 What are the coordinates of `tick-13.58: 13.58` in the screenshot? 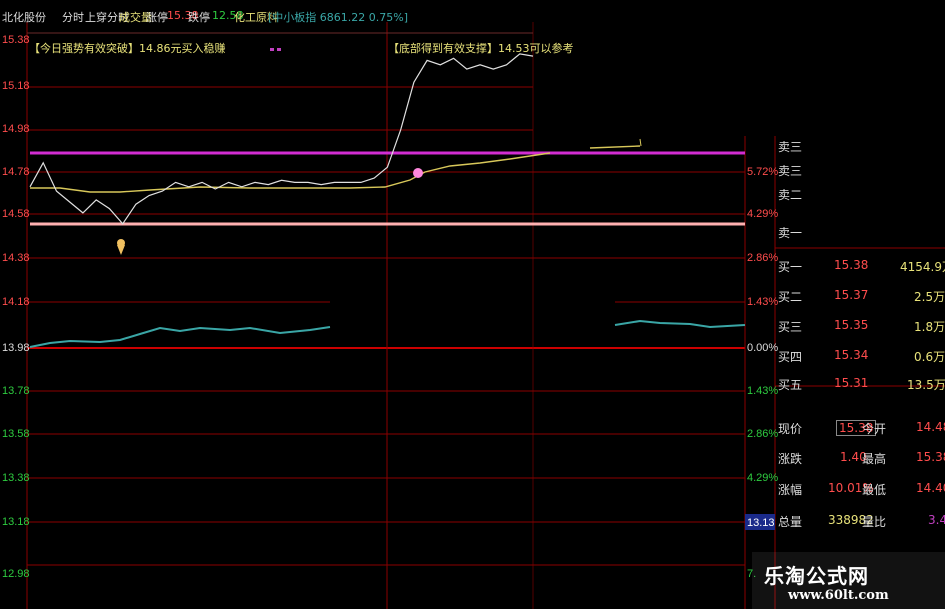 It's located at (16, 434).